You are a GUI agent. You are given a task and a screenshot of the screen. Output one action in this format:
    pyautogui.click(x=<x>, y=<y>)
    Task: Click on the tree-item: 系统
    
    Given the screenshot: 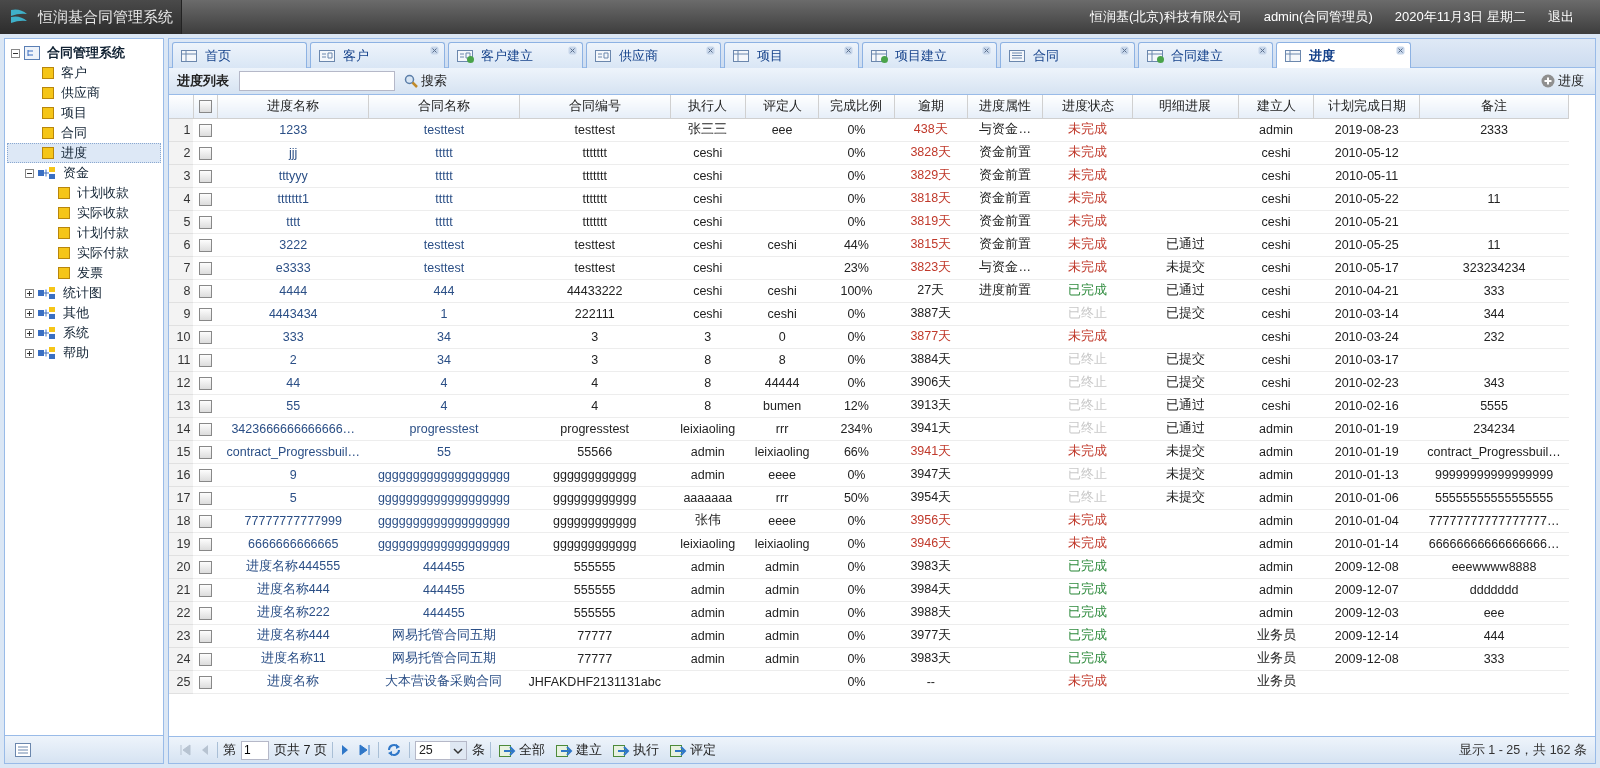 What is the action you would take?
    pyautogui.click(x=76, y=333)
    